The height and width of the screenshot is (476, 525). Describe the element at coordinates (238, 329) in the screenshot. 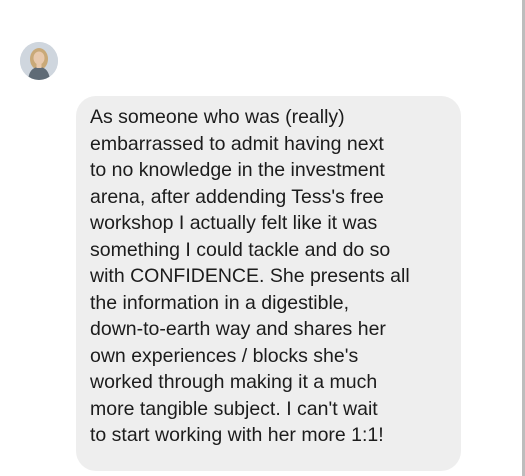

I see `message-line: down-to-earth way and shares her` at that location.